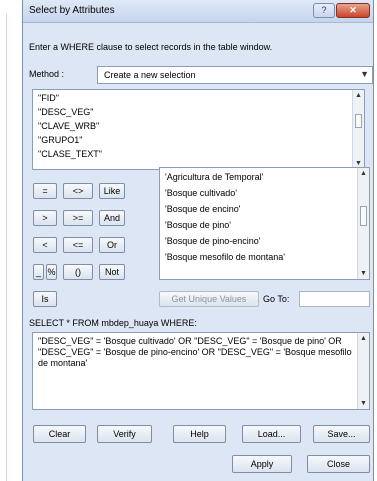 The height and width of the screenshot is (481, 377). Describe the element at coordinates (150, 75) in the screenshot. I see `method-selected: Create a new selection` at that location.